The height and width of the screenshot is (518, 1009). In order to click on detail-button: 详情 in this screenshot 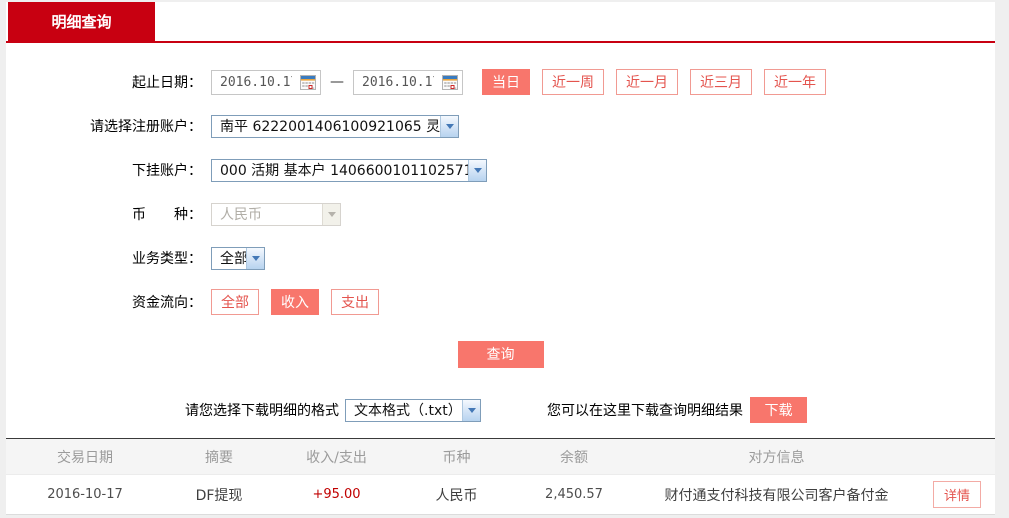, I will do `click(956, 494)`.